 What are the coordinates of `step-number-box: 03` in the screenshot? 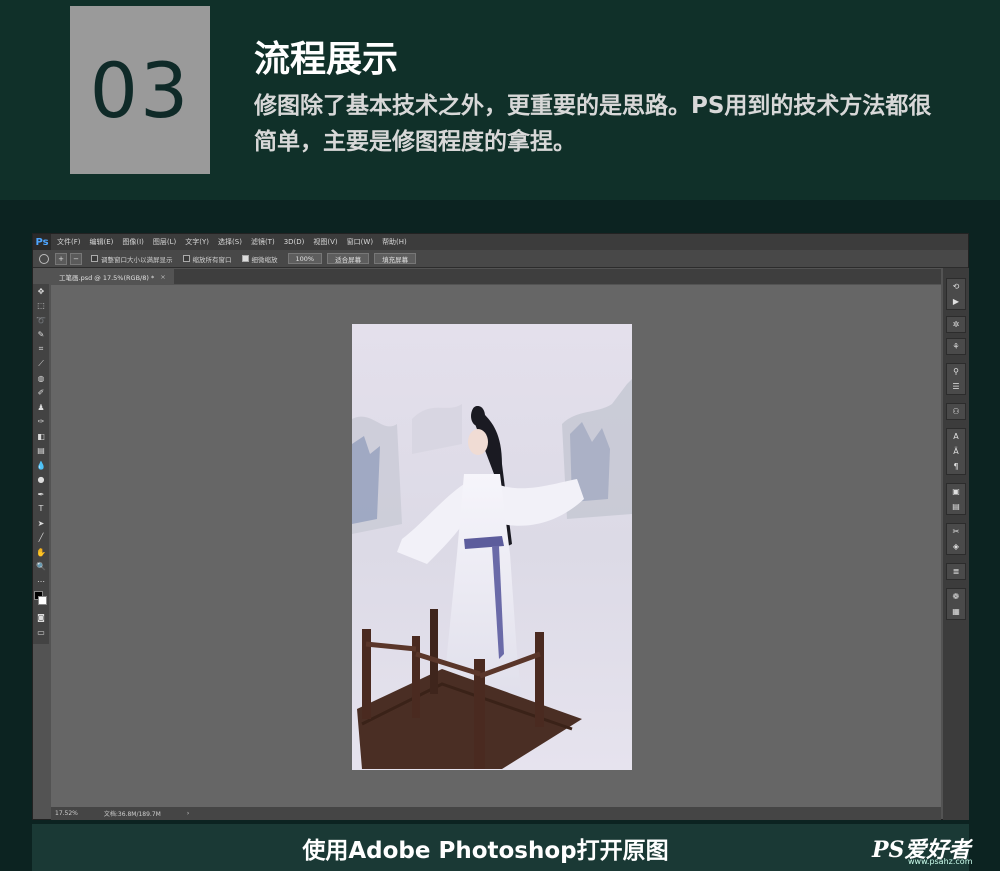 It's located at (140, 90).